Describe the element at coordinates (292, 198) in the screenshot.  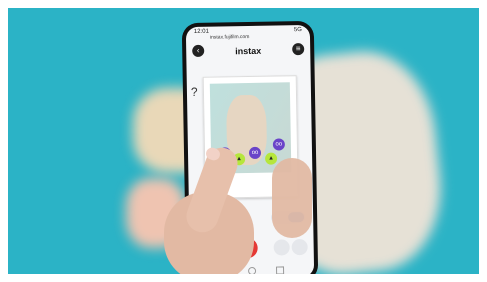
I see `right-hand-knuckle` at that location.